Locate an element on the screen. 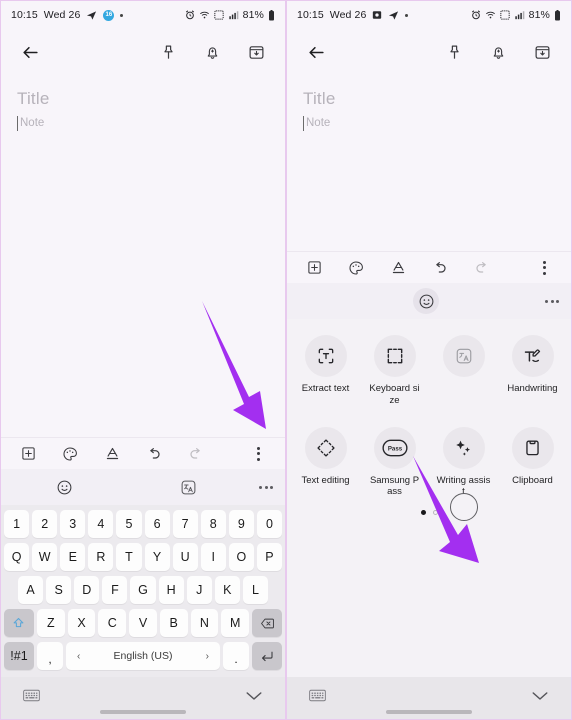 Image resolution: width=572 pixels, height=720 pixels. key: U is located at coordinates (185, 557).